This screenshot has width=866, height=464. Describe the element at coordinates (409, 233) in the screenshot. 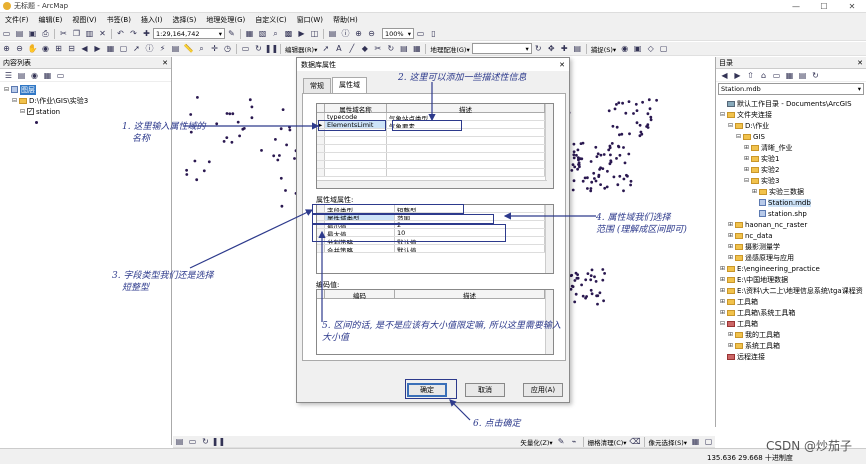

I see `highlight-min-max` at that location.